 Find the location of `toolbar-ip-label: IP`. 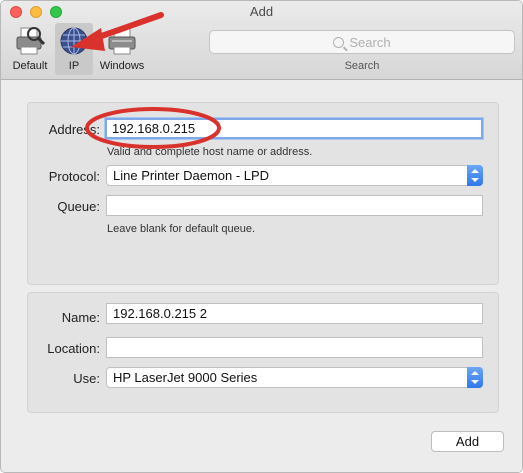

toolbar-ip-label: IP is located at coordinates (74, 66).